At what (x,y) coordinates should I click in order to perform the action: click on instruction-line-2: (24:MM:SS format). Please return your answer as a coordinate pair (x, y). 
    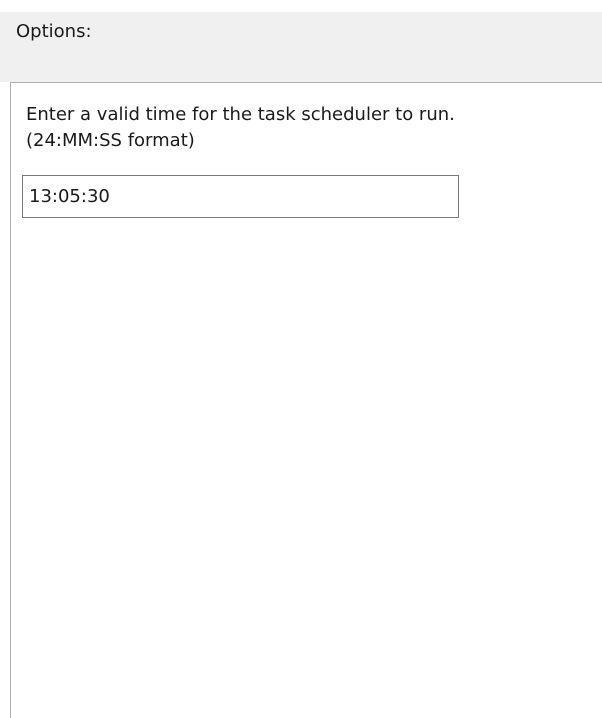
    Looking at the image, I should click on (110, 140).